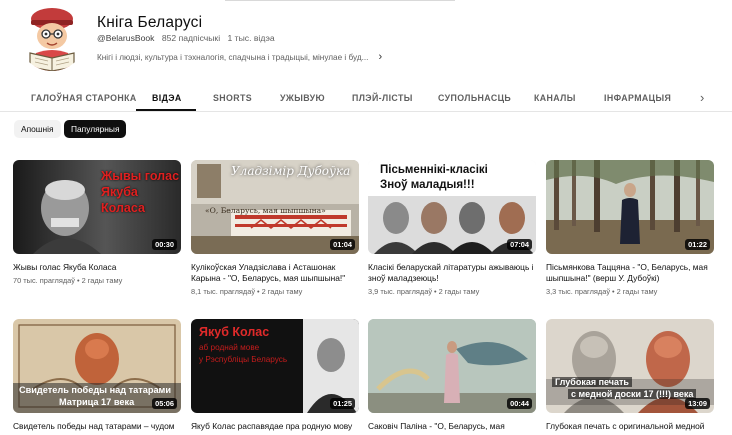  What do you see at coordinates (342, 244) in the screenshot?
I see `video-duration: 01:04` at bounding box center [342, 244].